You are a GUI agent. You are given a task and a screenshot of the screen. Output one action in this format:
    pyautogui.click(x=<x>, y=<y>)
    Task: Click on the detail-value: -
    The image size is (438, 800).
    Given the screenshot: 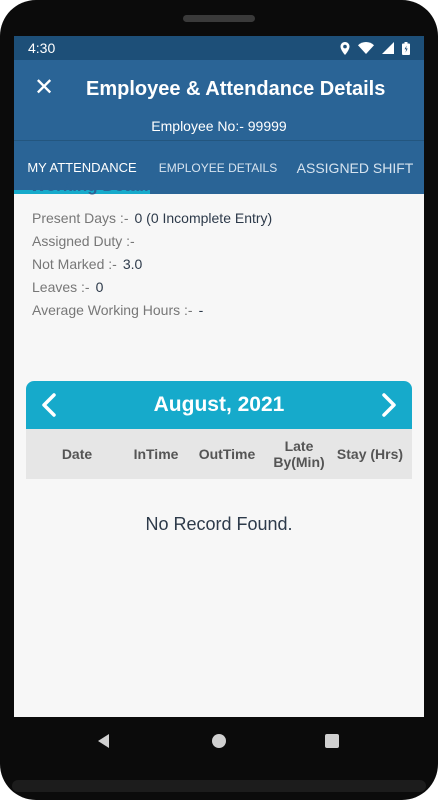 What is the action you would take?
    pyautogui.click(x=201, y=310)
    